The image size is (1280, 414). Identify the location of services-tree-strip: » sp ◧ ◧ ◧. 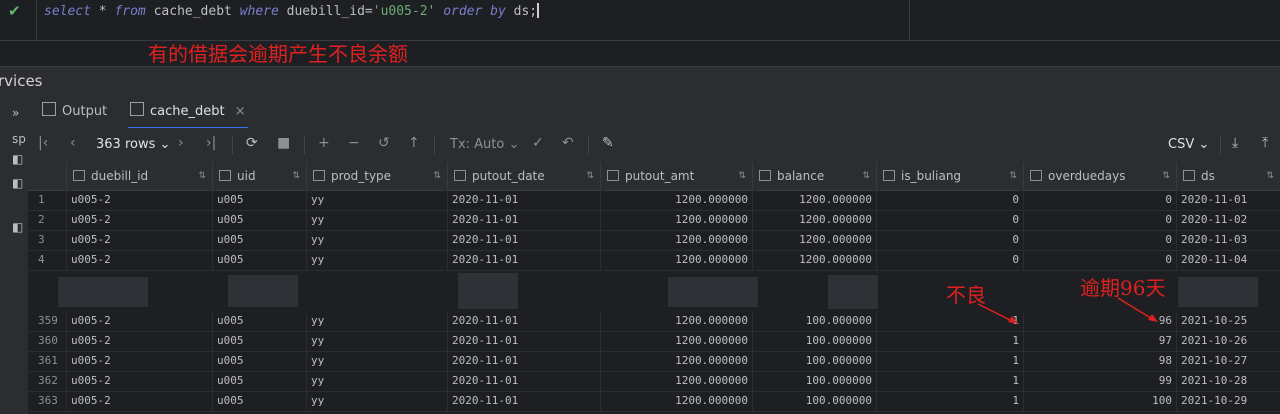
(14, 255).